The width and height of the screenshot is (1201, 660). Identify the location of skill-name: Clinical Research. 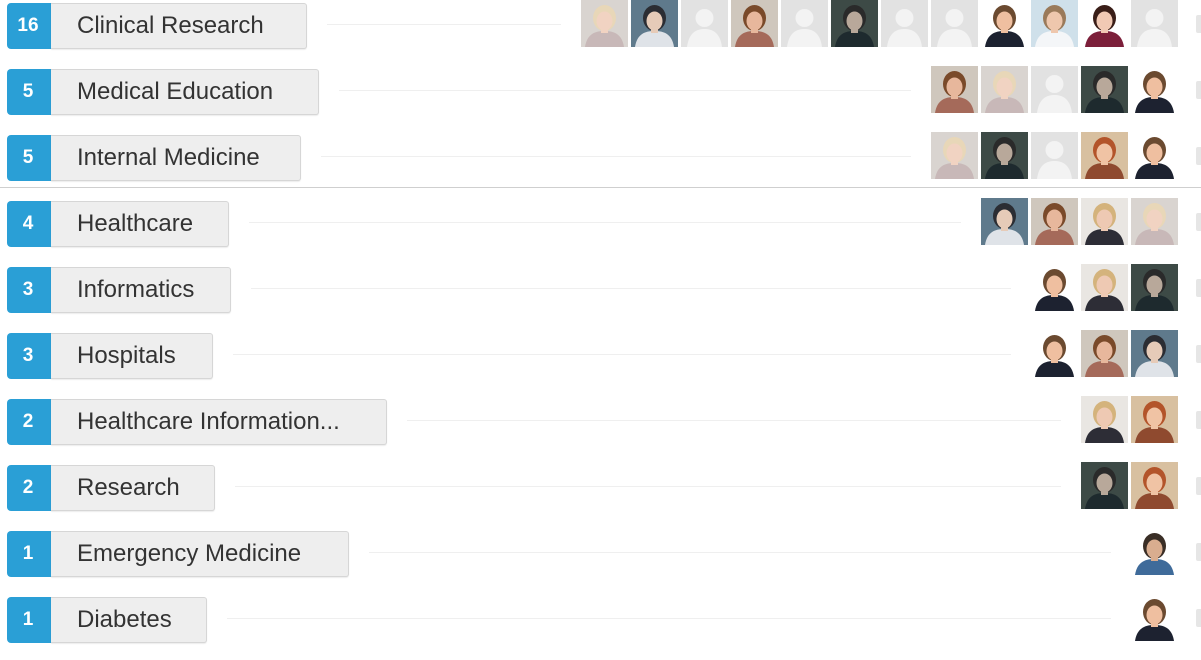
(179, 26).